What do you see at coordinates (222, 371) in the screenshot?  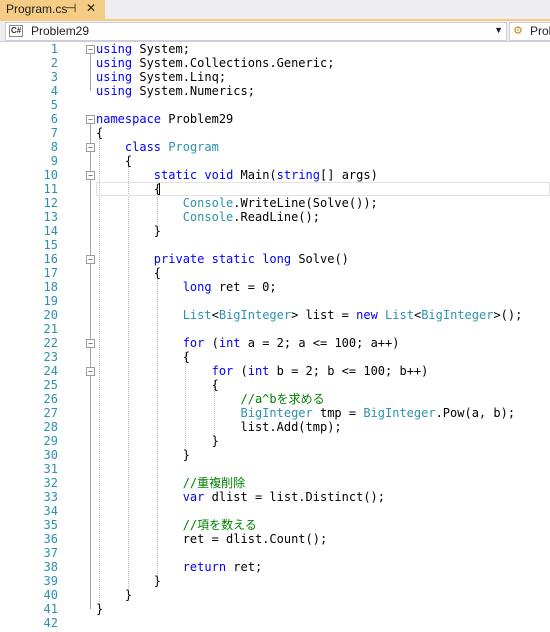 I see `keyword-token: for` at bounding box center [222, 371].